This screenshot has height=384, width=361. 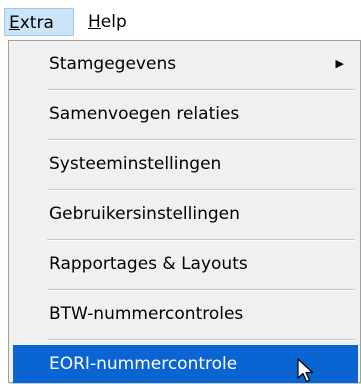 I want to click on menu-item-label: Stamgegevens, so click(x=113, y=64).